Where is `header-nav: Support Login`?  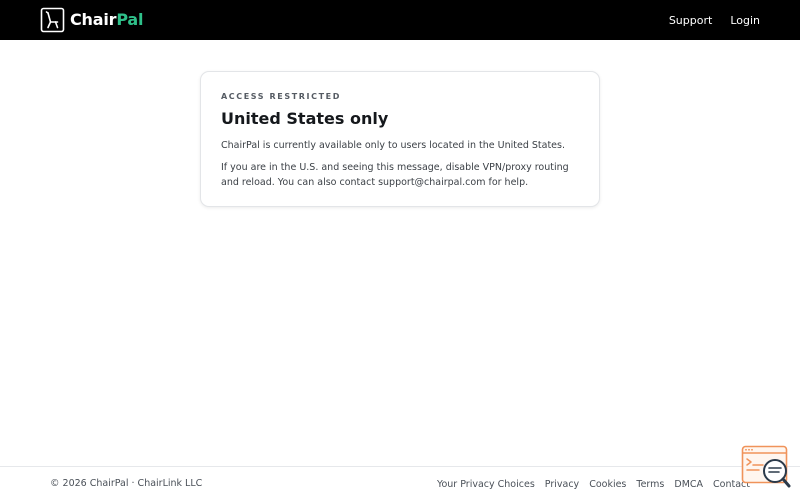
header-nav: Support Login is located at coordinates (705, 20).